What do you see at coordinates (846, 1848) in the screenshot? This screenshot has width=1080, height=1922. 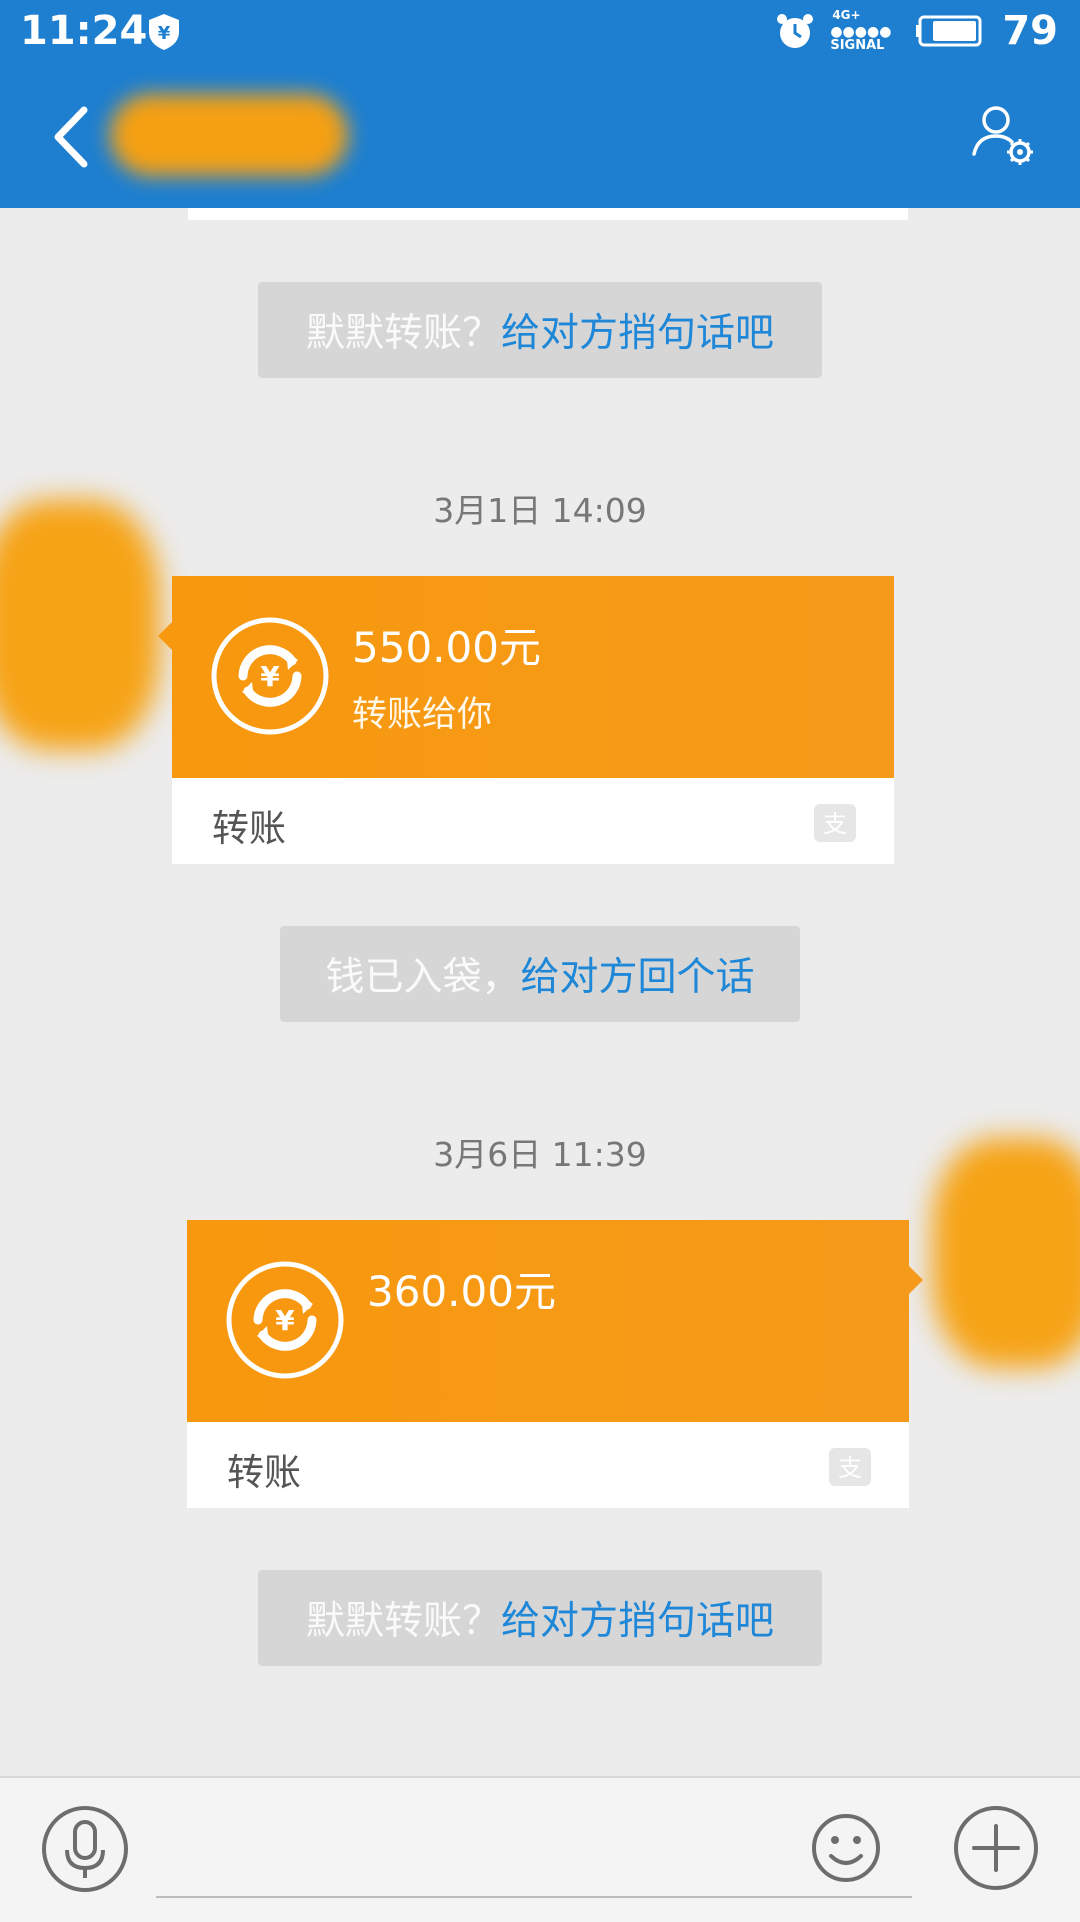 I see `emoji-button` at bounding box center [846, 1848].